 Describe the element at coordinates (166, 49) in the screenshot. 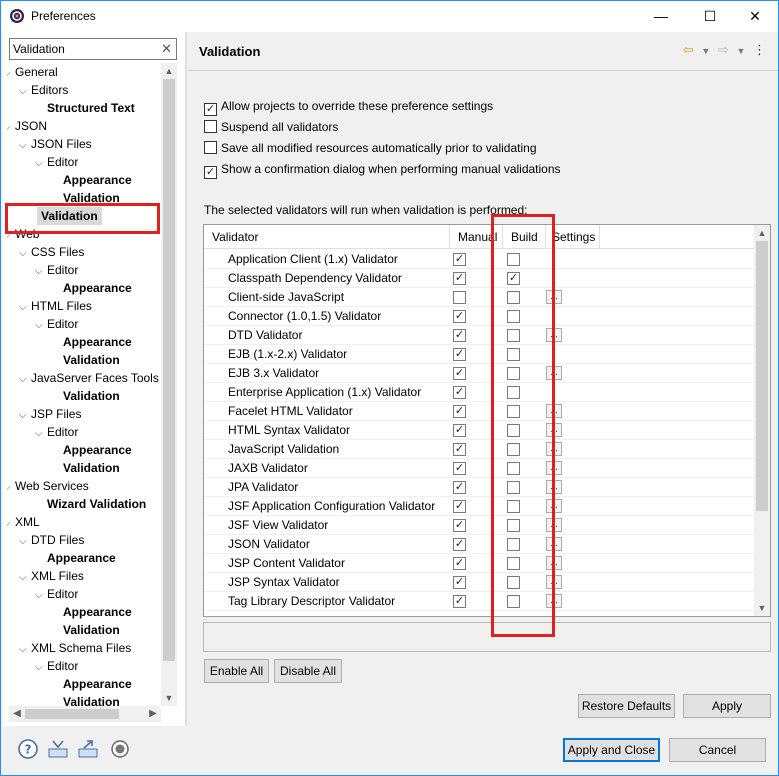

I see `clear-icon: ✕` at that location.